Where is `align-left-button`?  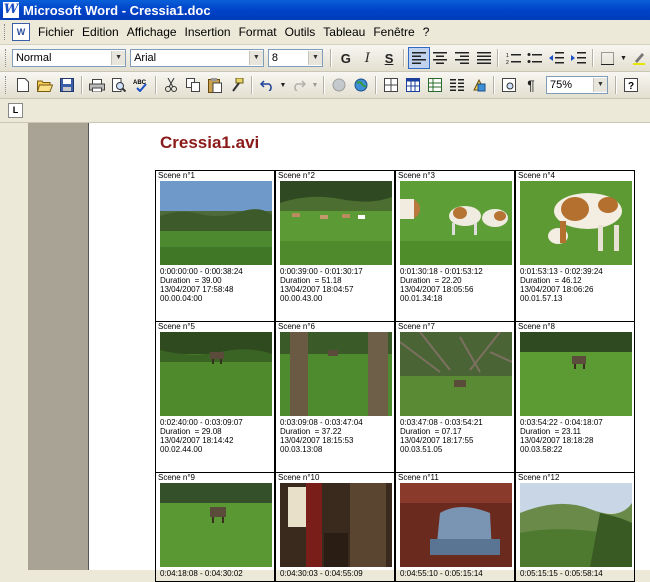
align-left-button is located at coordinates (418, 58).